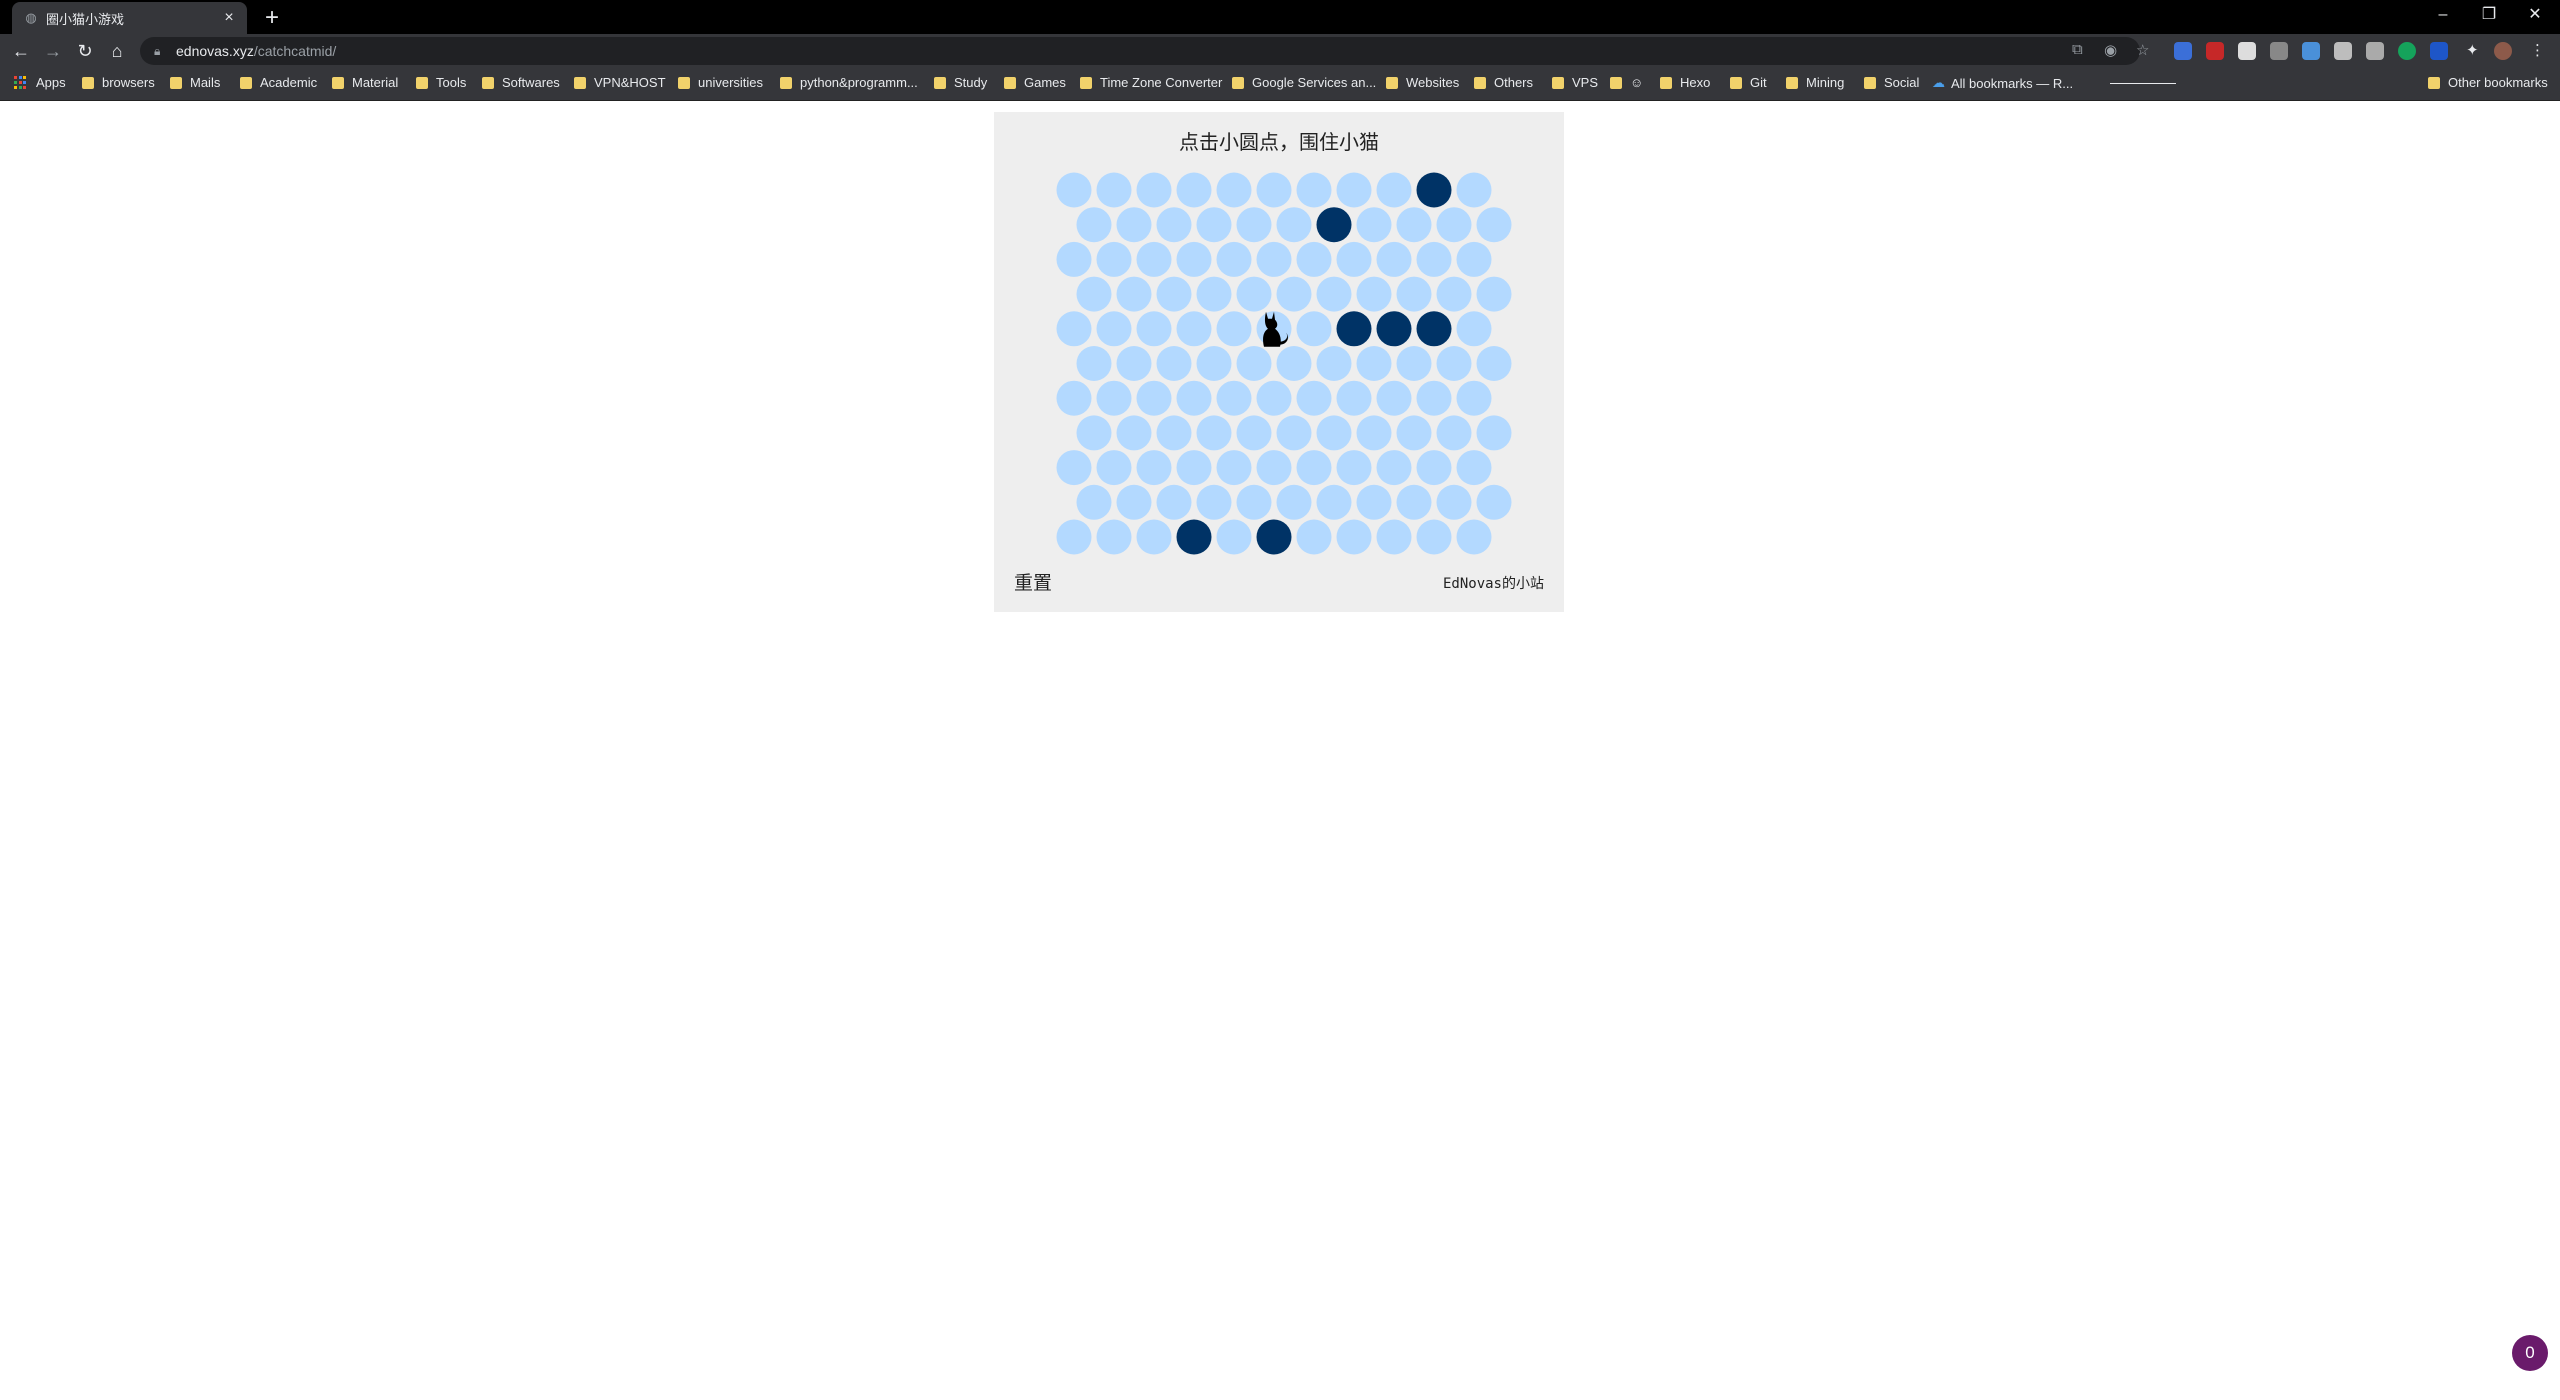 The width and height of the screenshot is (2560, 1400). Describe the element at coordinates (441, 82) in the screenshot. I see `bookmark-folder: Tools` at that location.